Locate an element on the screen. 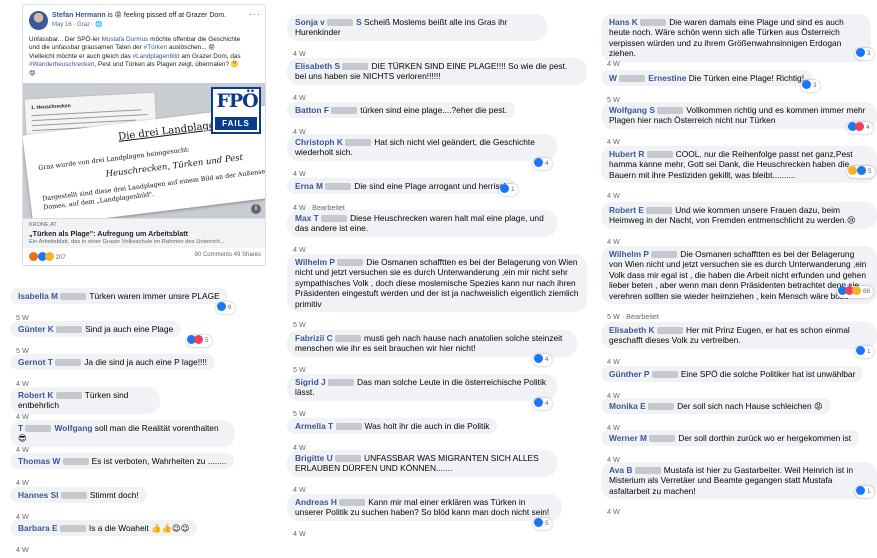 The height and width of the screenshot is (558, 877). commenter-name: Barbara E is located at coordinates (38, 528).